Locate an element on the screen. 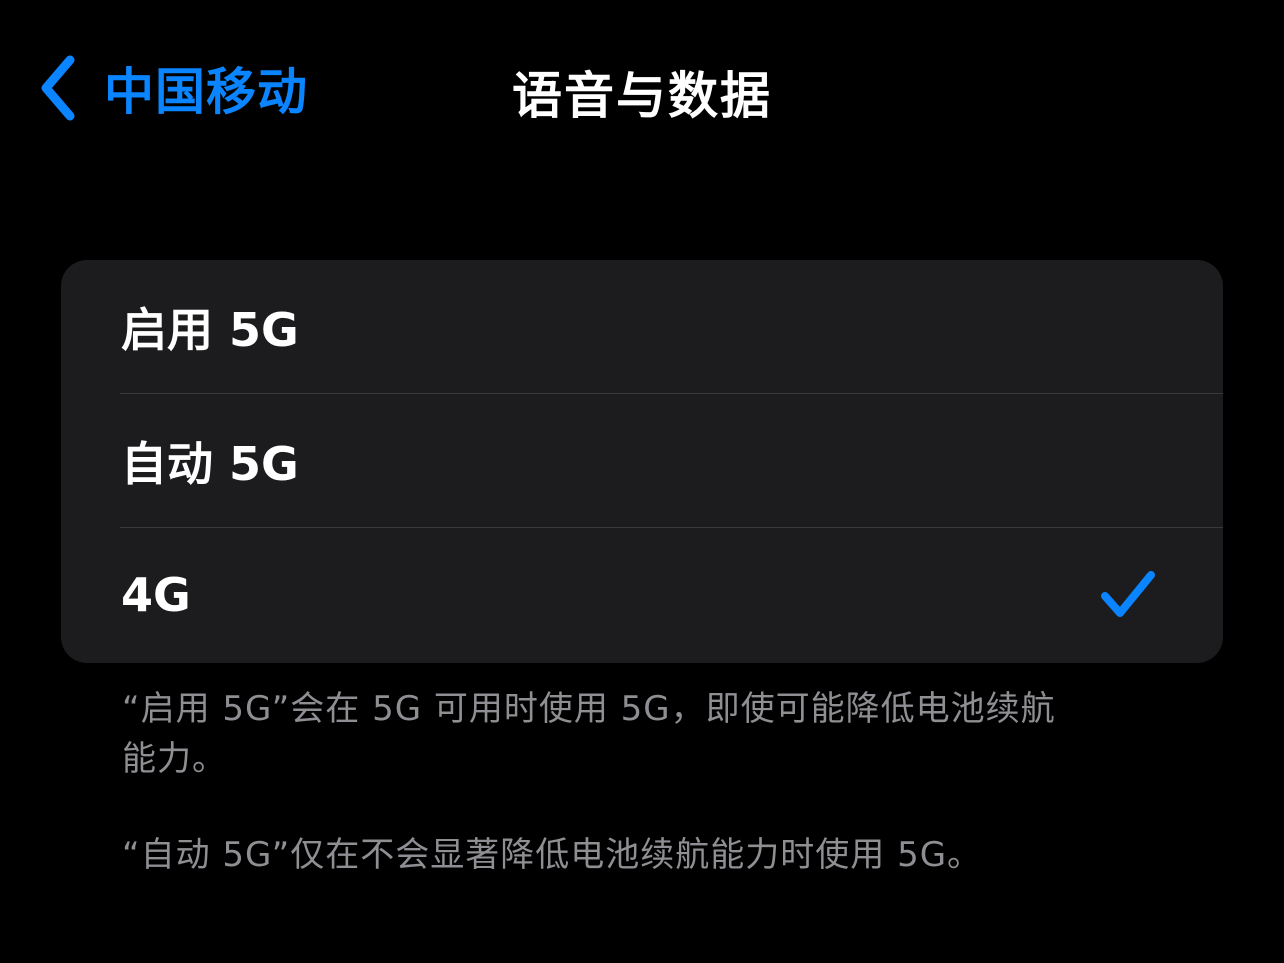 The width and height of the screenshot is (1284, 963). option-4g: 4G is located at coordinates (642, 595).